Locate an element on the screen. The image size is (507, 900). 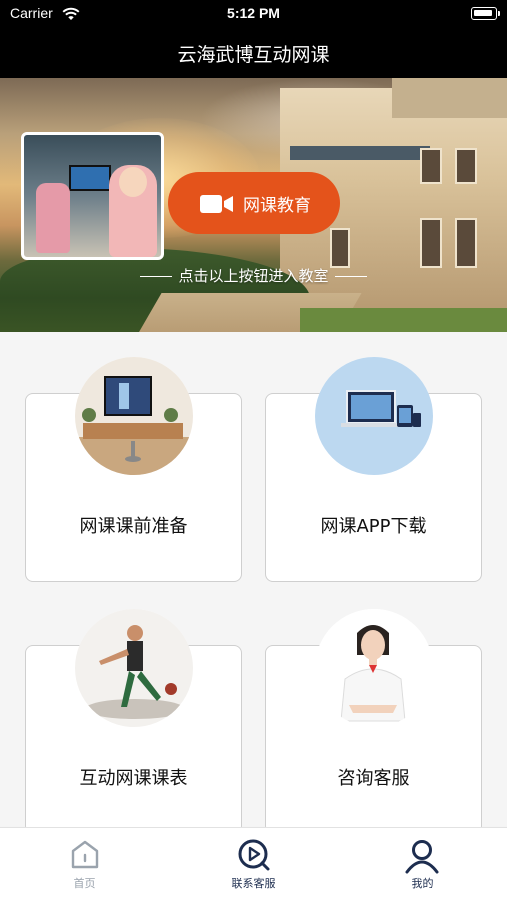
tab-label: 联系客服 is located at coordinates (253, 883).